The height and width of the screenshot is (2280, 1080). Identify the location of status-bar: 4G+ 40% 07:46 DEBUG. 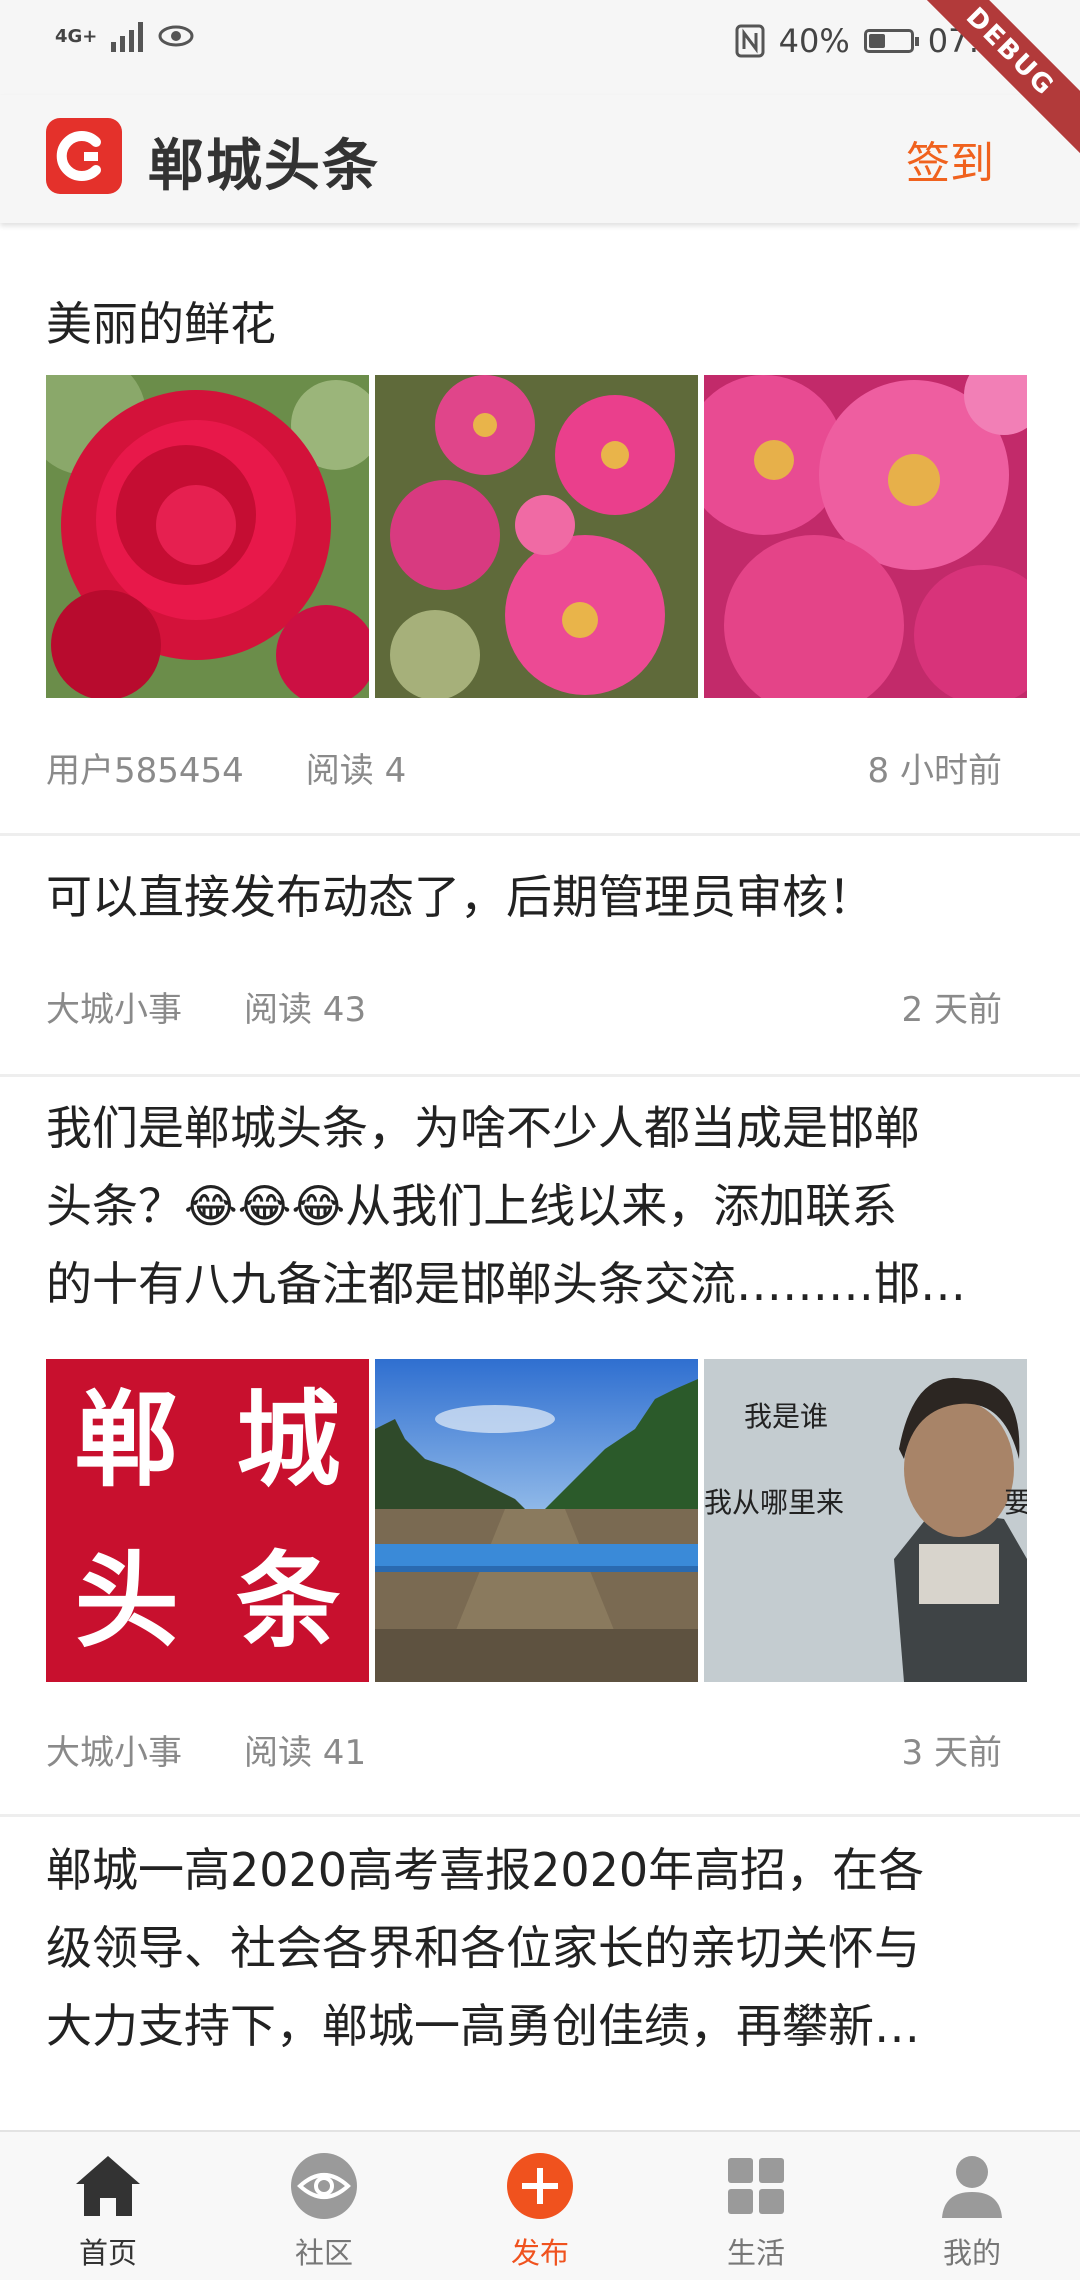
(540, 80).